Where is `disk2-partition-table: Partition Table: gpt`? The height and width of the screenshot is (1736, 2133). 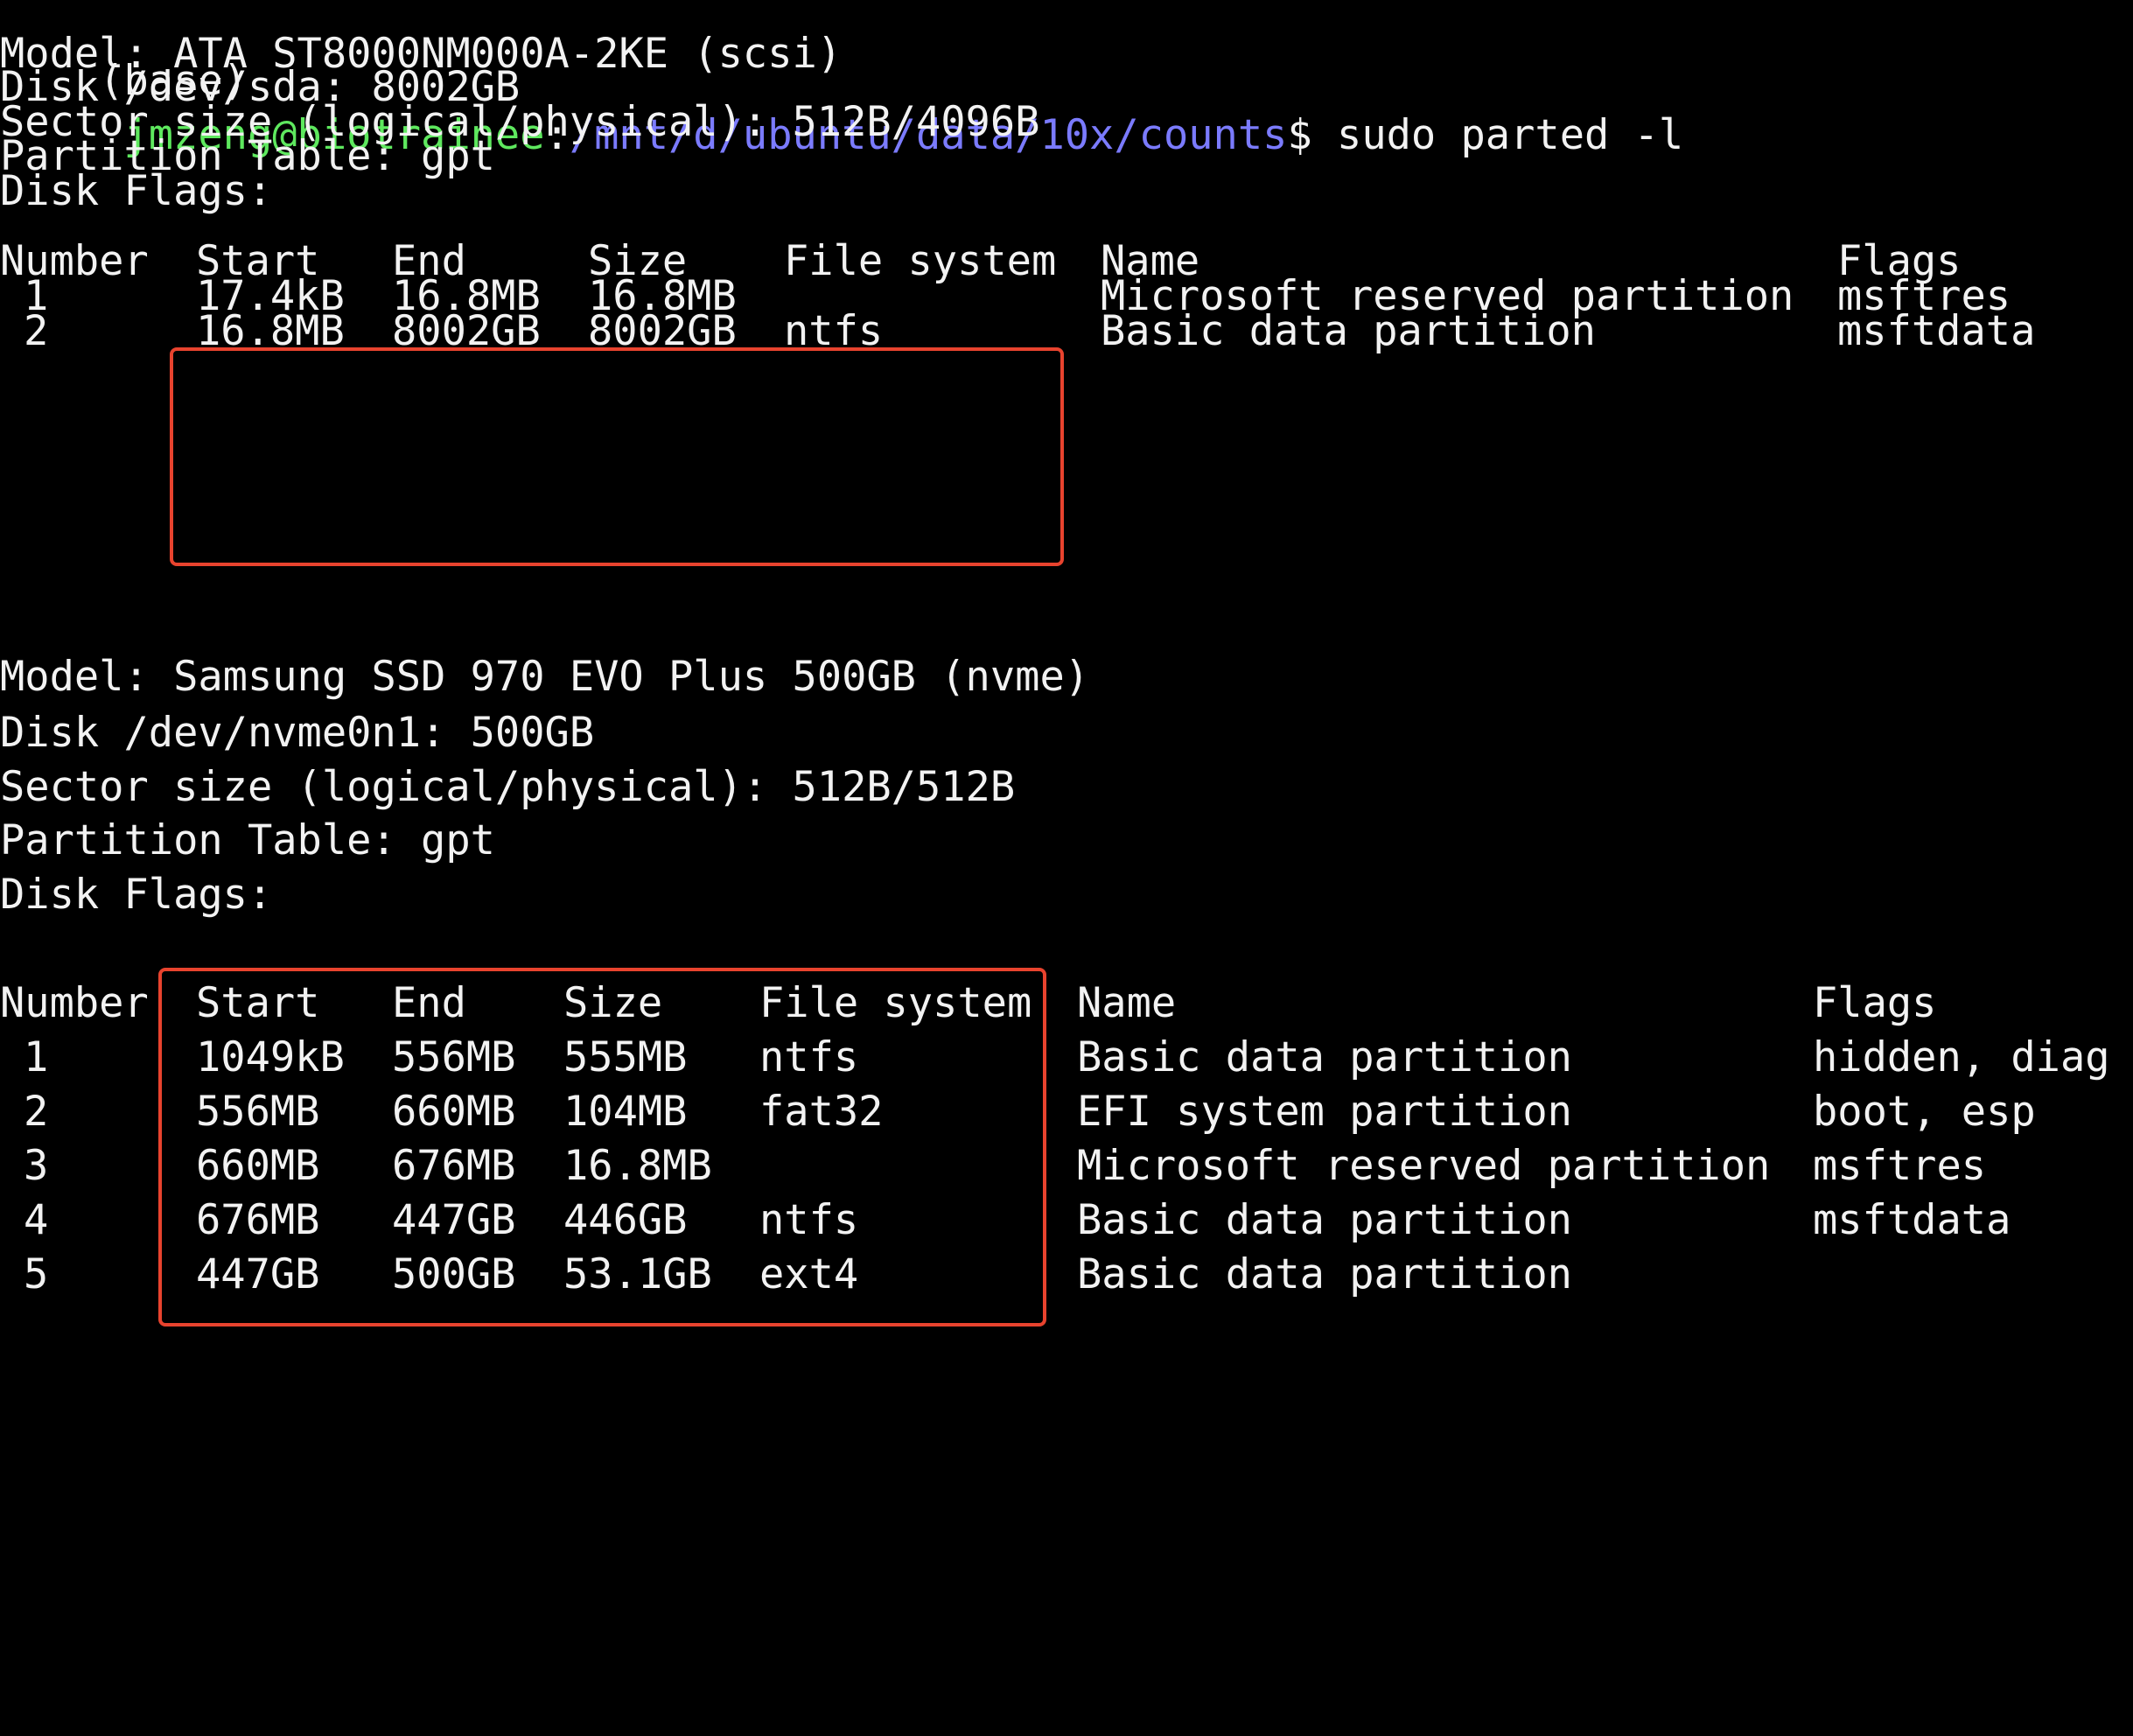 disk2-partition-table: Partition Table: gpt is located at coordinates (247, 840).